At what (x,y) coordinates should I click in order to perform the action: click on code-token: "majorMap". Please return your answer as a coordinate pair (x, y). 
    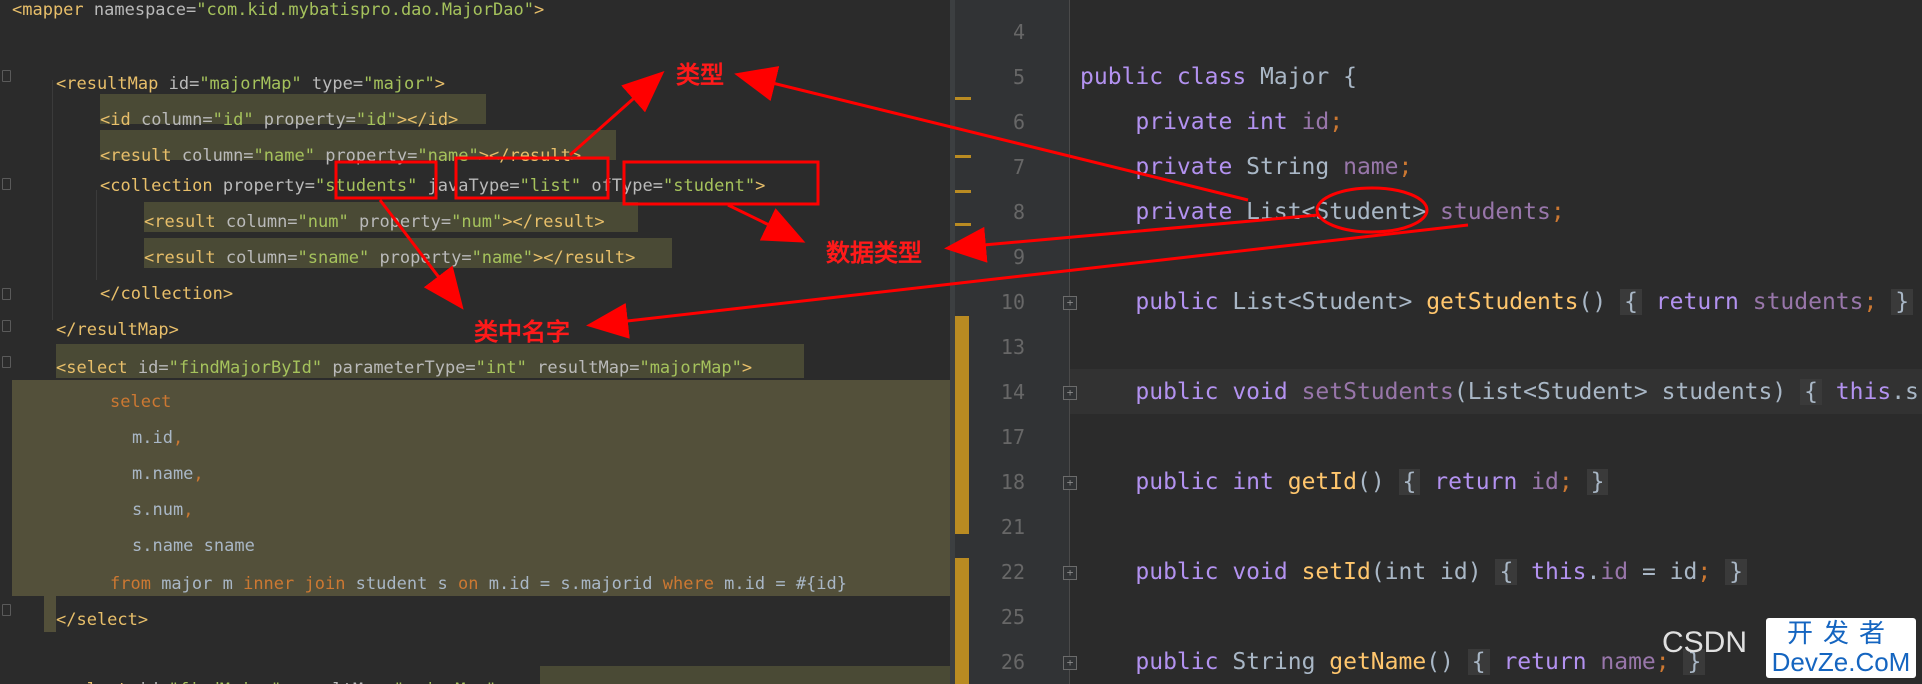
    Looking at the image, I should click on (690, 368).